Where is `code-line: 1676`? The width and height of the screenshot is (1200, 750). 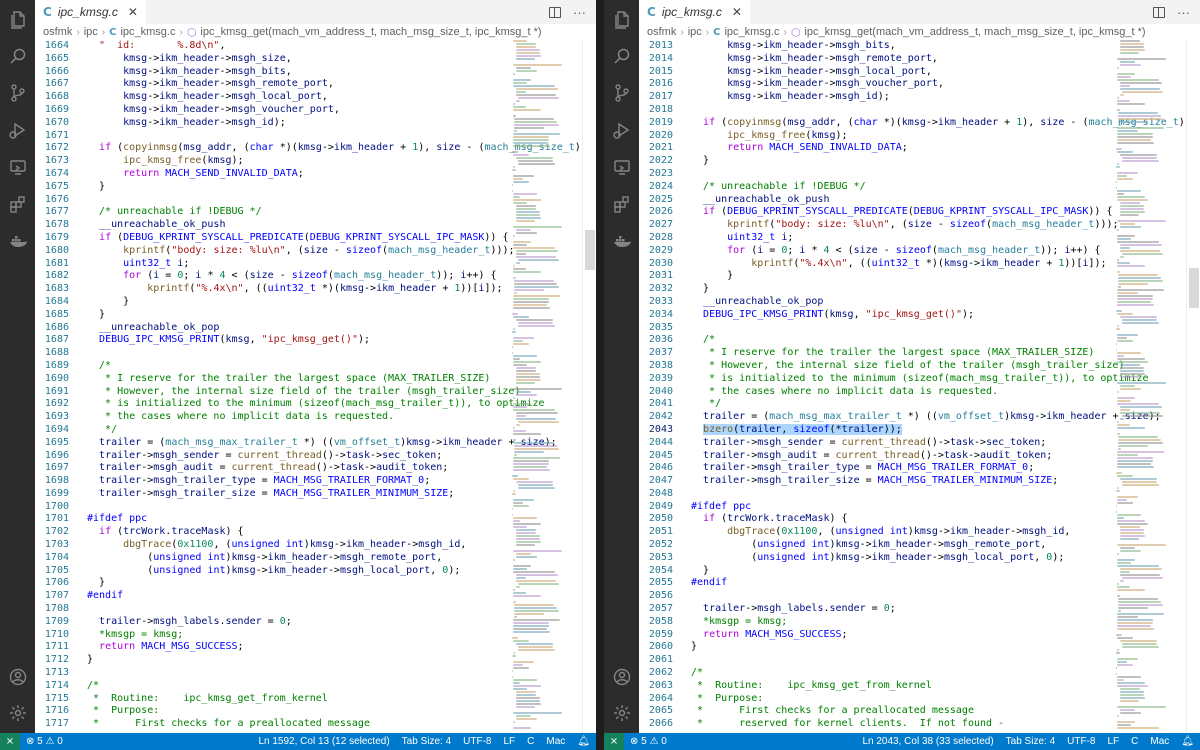
code-line: 1676 is located at coordinates (52, 200).